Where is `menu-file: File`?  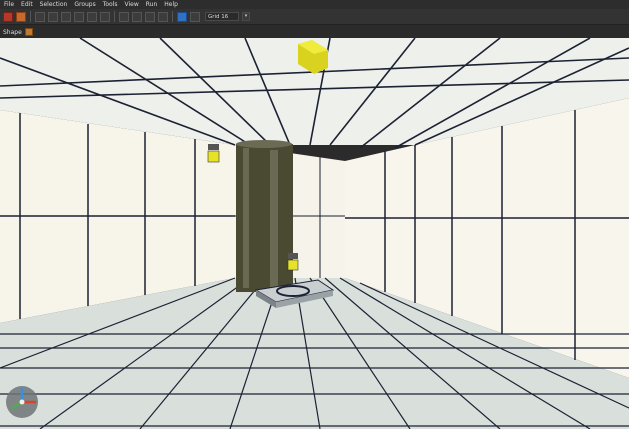
menu-file: File is located at coordinates (9, 4).